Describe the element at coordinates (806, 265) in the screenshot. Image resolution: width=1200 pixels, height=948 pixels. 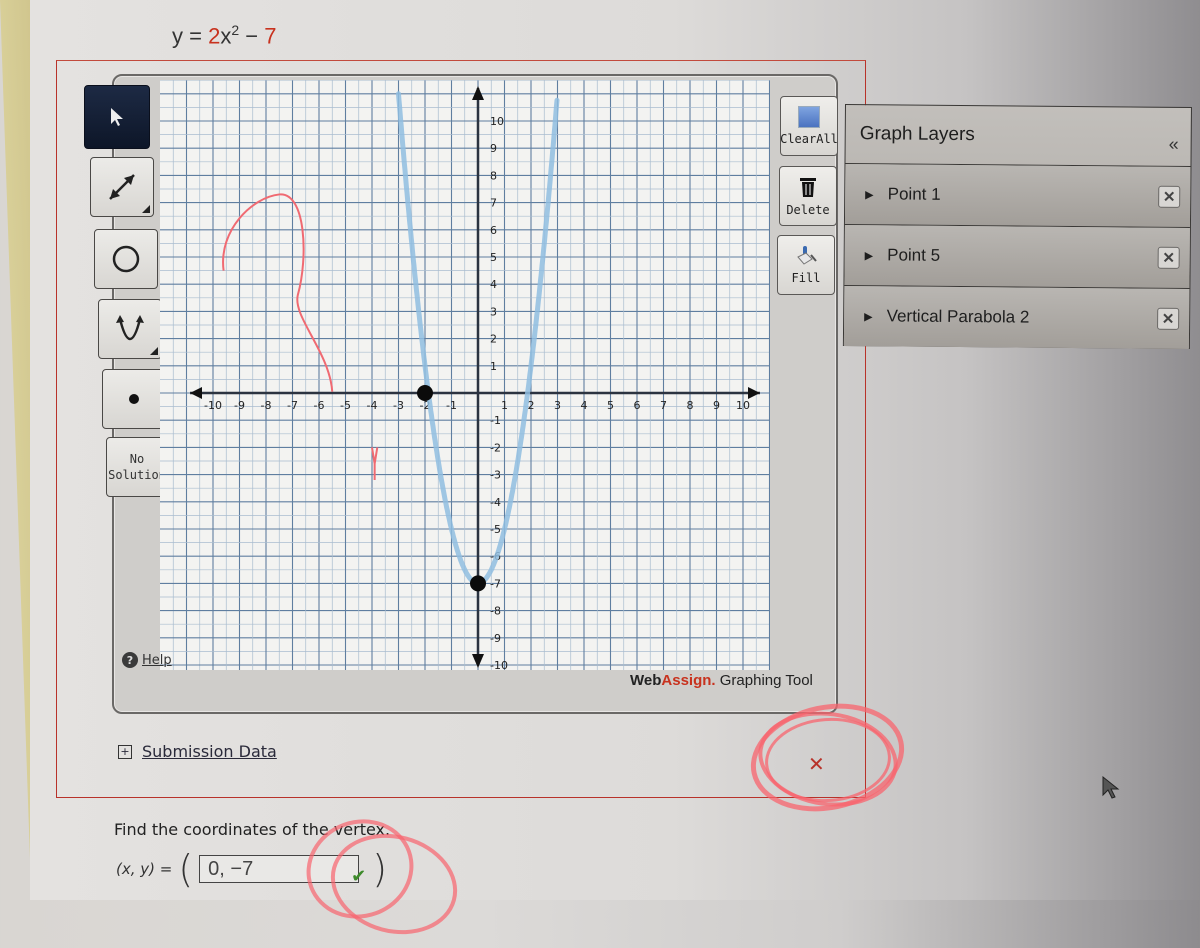
I see `fill-button: Fill` at that location.